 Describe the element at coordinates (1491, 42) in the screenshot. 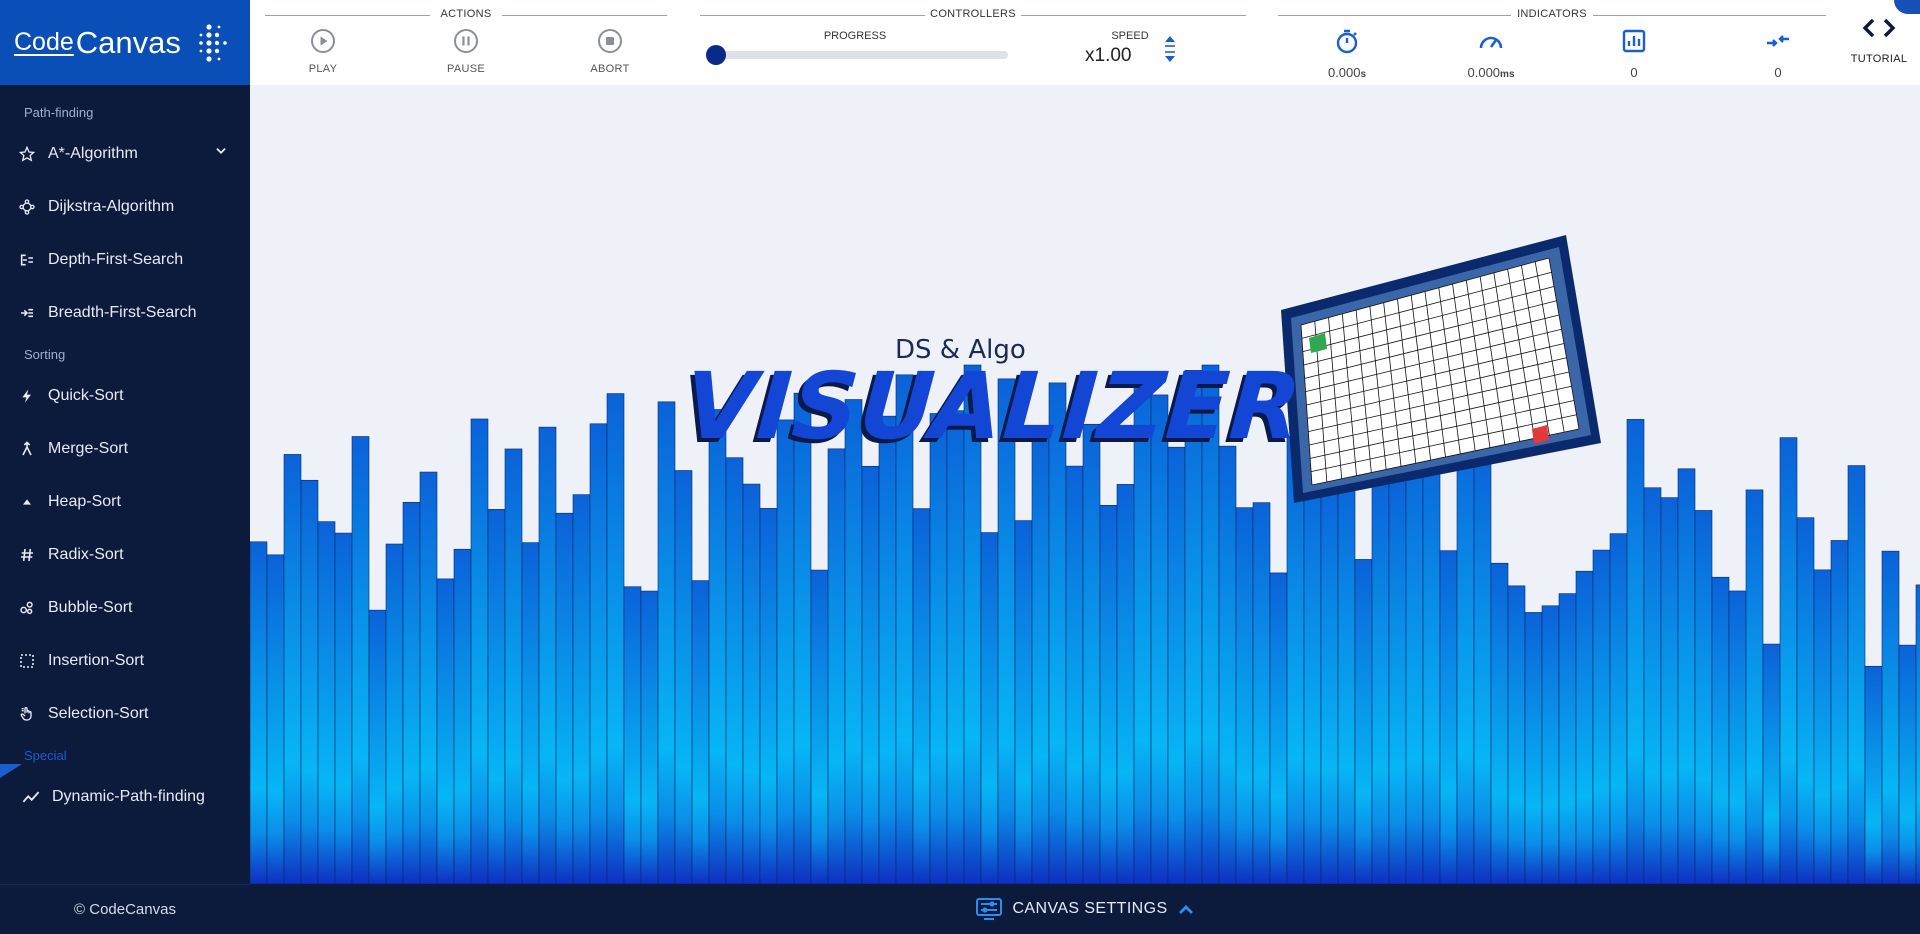

I see `speedometer-icon` at that location.